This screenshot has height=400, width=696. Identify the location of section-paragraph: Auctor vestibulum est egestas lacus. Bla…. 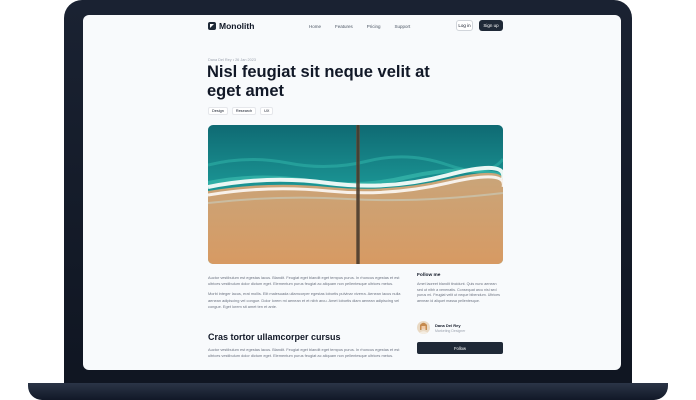
(304, 353).